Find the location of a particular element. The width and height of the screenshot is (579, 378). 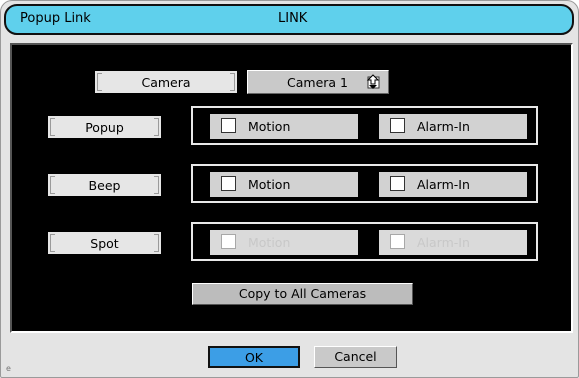

ok-button: OK is located at coordinates (254, 357).